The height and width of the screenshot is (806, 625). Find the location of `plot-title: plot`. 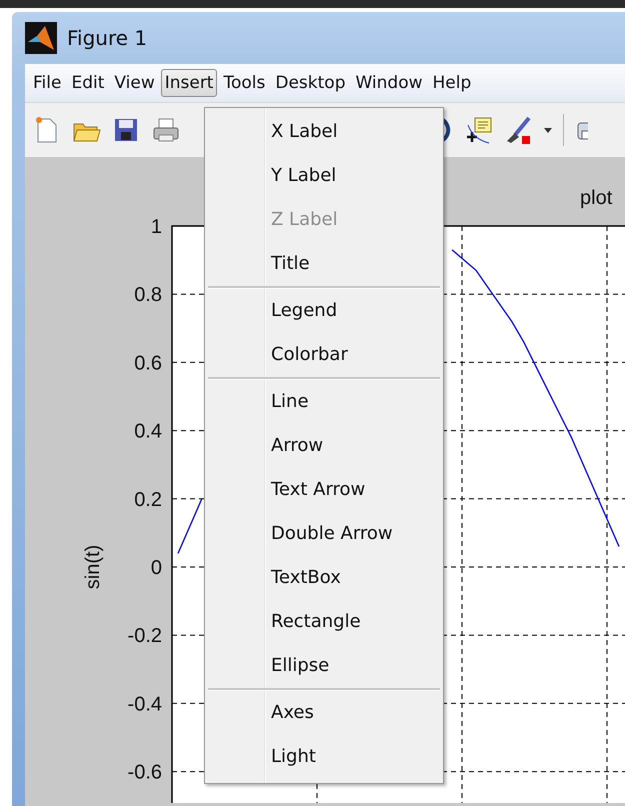

plot-title: plot is located at coordinates (596, 198).